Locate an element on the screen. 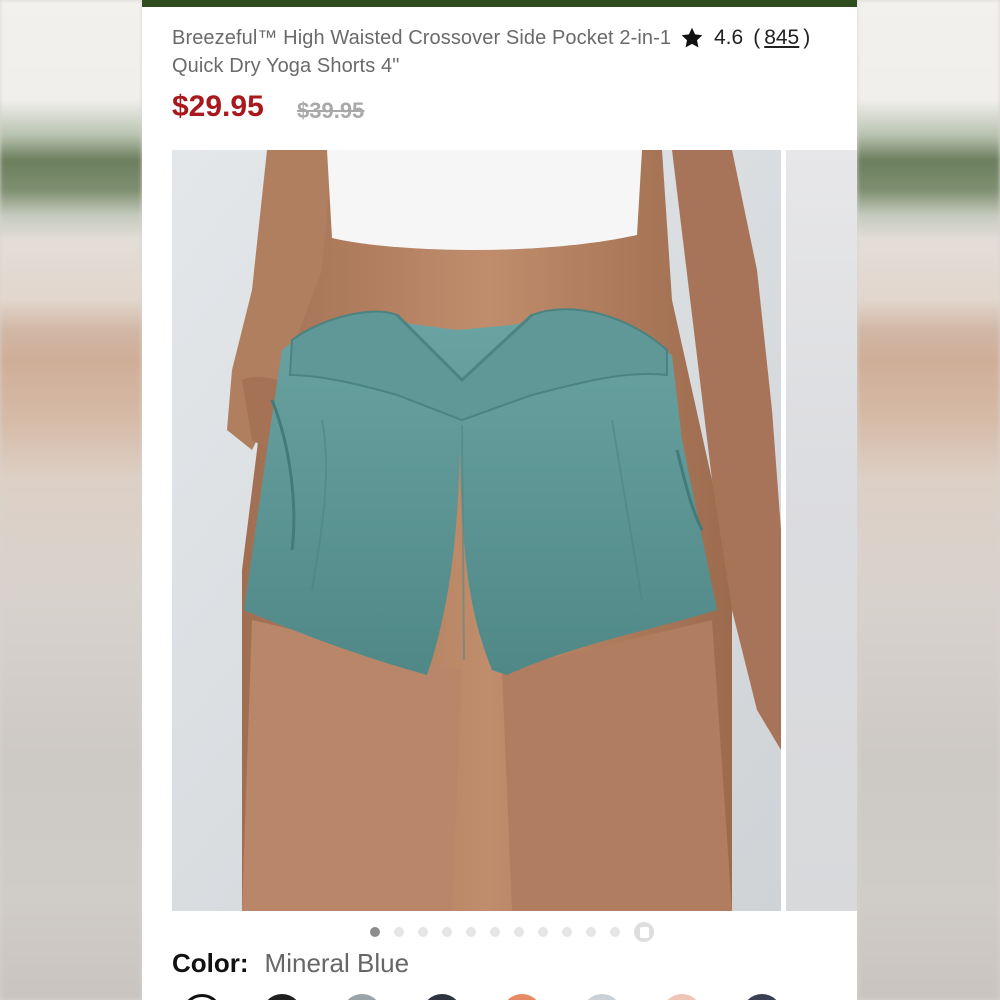  rating-summary: 4.6 (845) is located at coordinates (745, 38).